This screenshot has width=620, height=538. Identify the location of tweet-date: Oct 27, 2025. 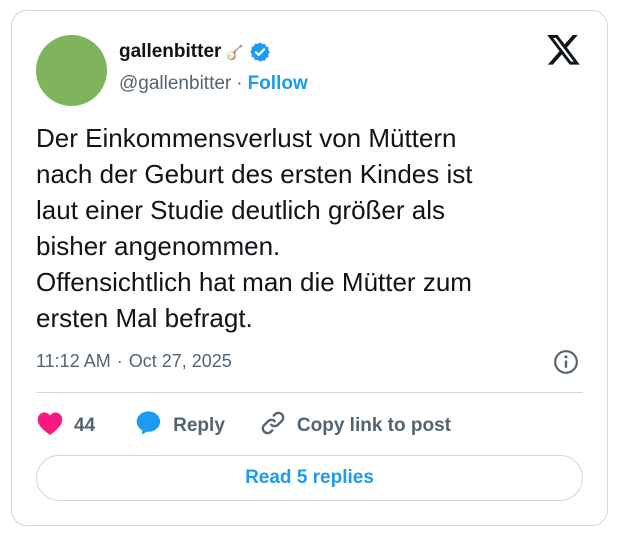
(180, 361).